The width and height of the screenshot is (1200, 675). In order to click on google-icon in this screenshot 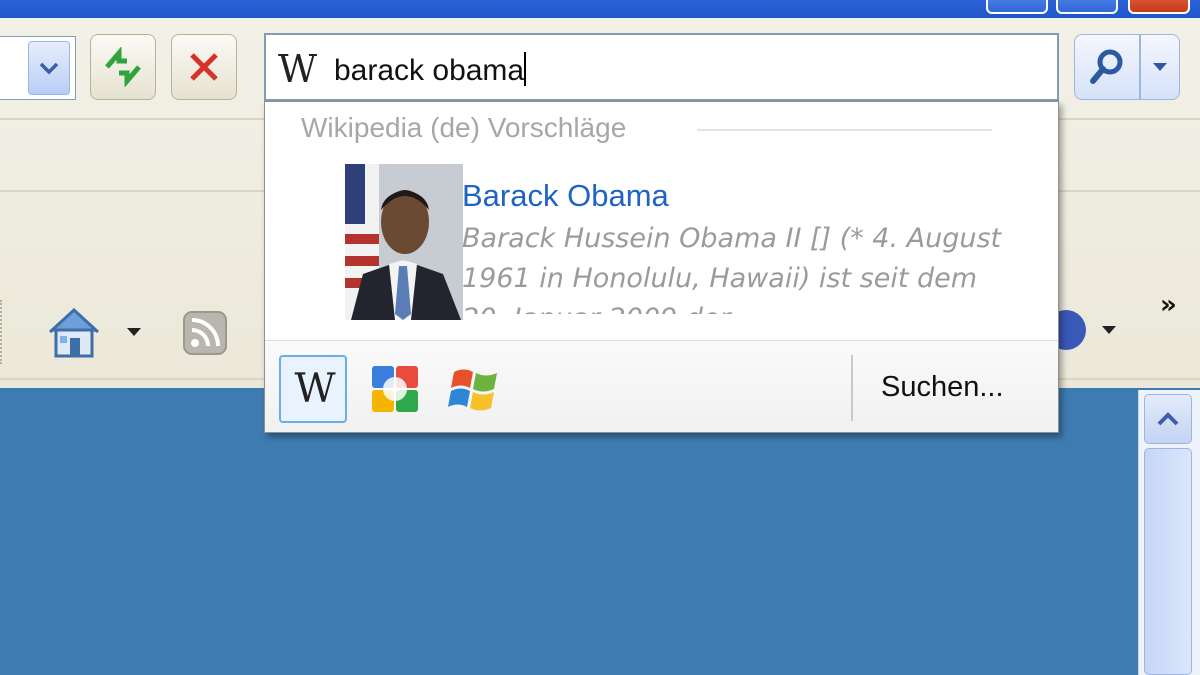, I will do `click(395, 389)`.